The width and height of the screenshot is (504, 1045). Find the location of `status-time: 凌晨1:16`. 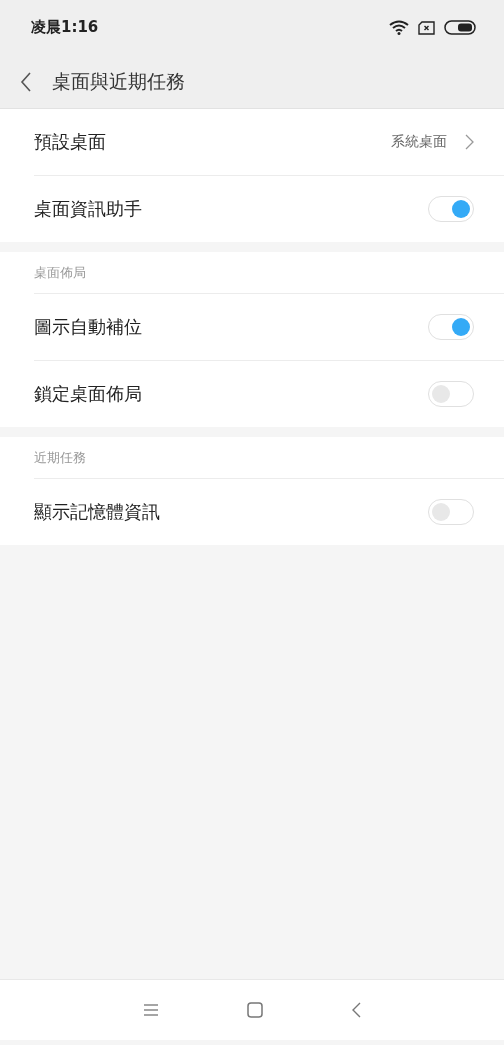

status-time: 凌晨1:16 is located at coordinates (65, 27).